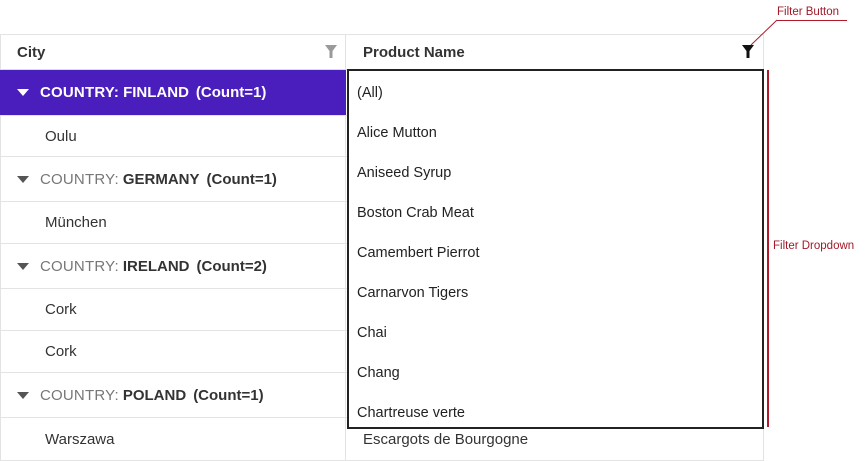 This screenshot has height=461, width=868. I want to click on filter-option: Camembert Pierrot, so click(555, 253).